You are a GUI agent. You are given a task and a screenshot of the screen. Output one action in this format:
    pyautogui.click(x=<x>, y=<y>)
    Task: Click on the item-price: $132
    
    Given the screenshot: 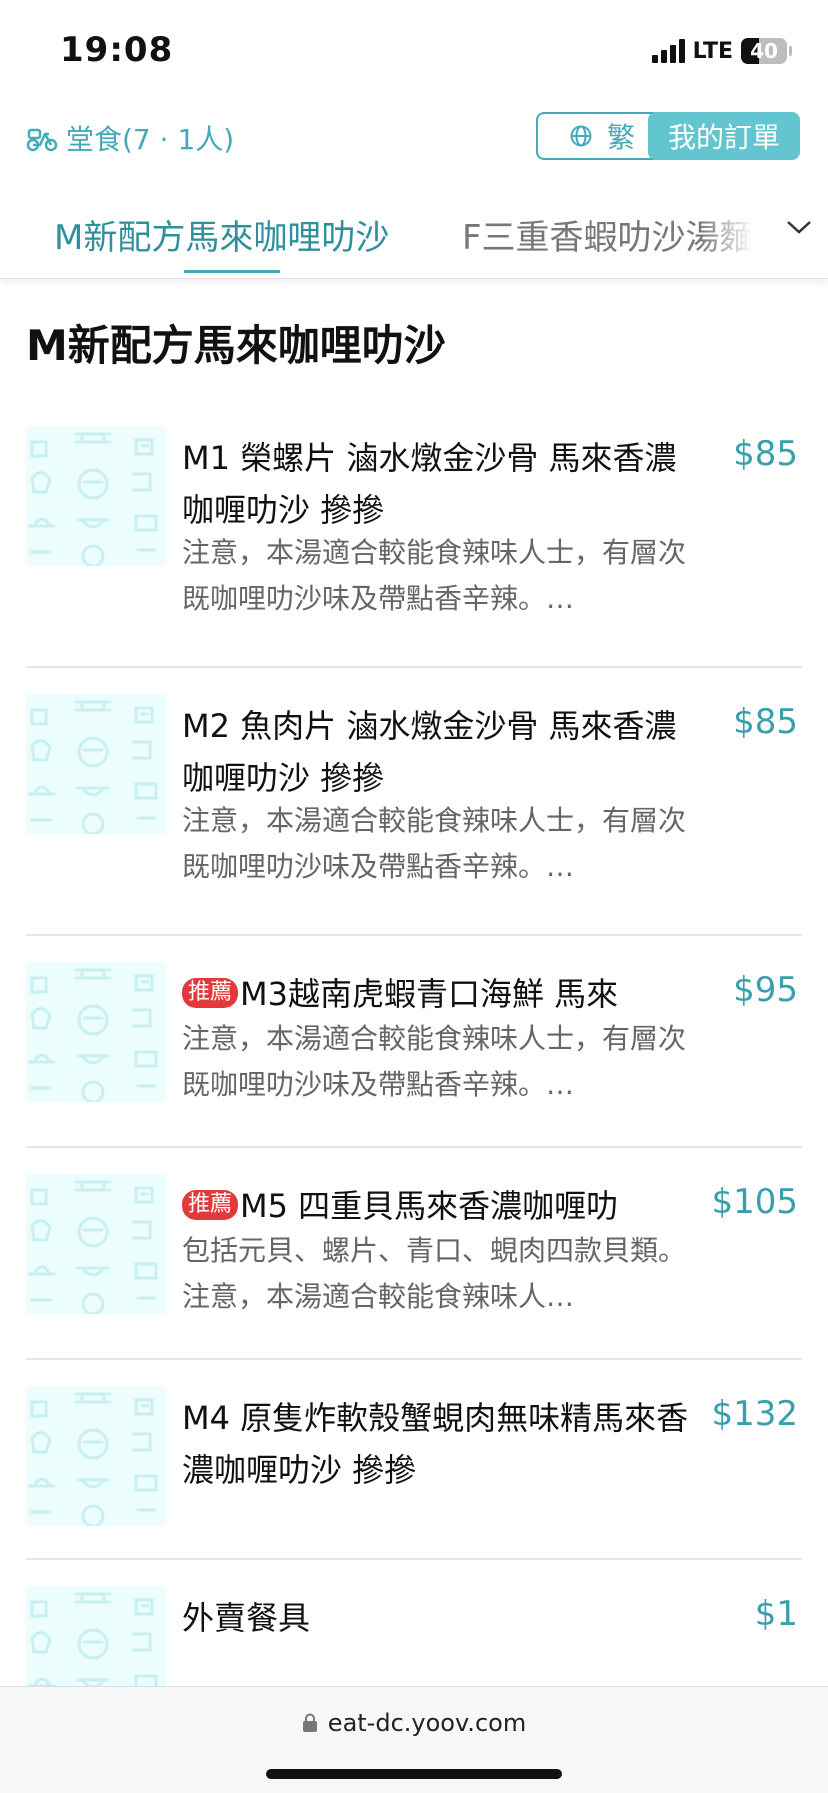 What is the action you would take?
    pyautogui.click(x=754, y=1414)
    